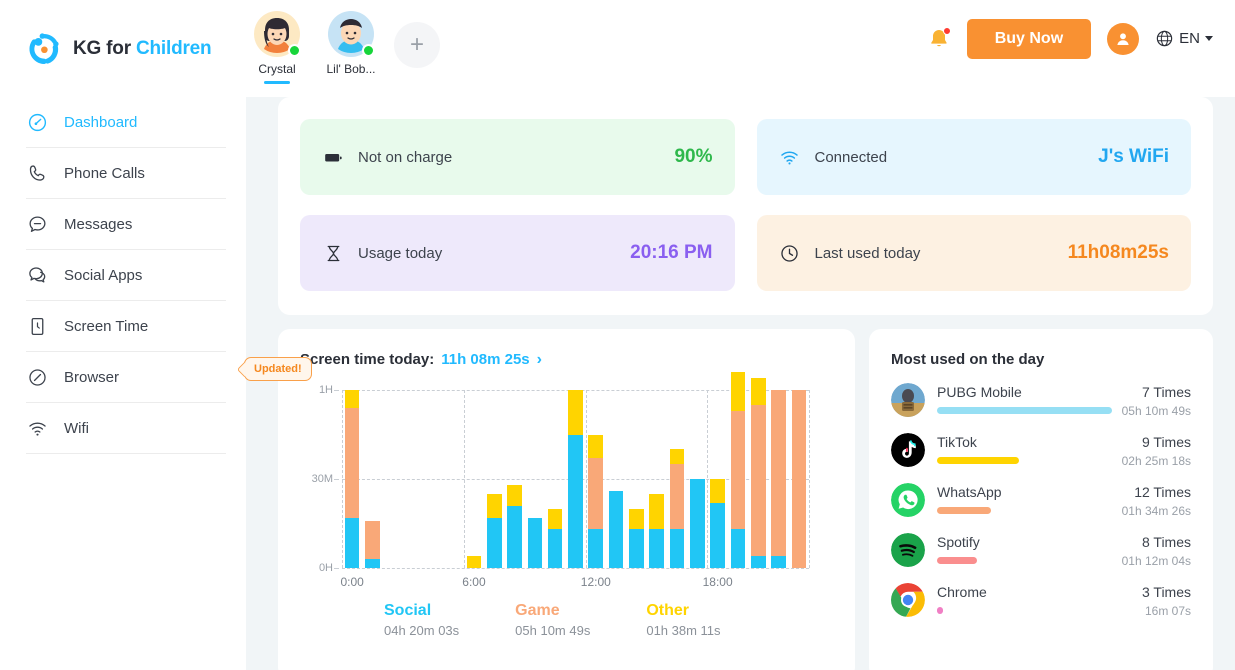 The width and height of the screenshot is (1235, 670). Describe the element at coordinates (1029, 38) in the screenshot. I see `buy-now-button: Buy Now` at that location.